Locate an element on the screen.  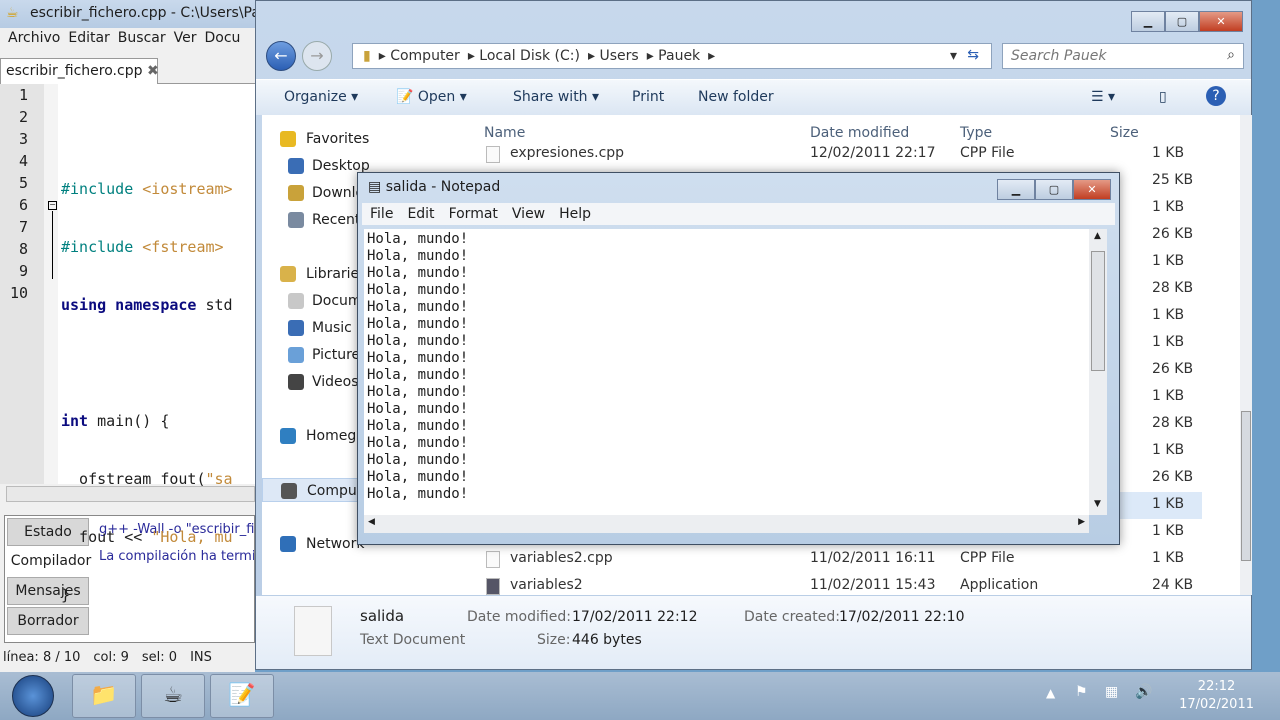
modified-label: Date modified: is located at coordinates (519, 617).